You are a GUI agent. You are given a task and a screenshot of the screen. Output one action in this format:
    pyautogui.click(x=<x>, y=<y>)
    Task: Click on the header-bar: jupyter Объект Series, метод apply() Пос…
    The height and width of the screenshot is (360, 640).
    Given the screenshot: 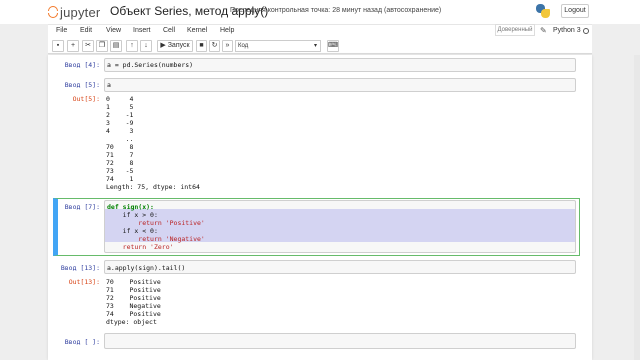 What is the action you would take?
    pyautogui.click(x=320, y=12)
    